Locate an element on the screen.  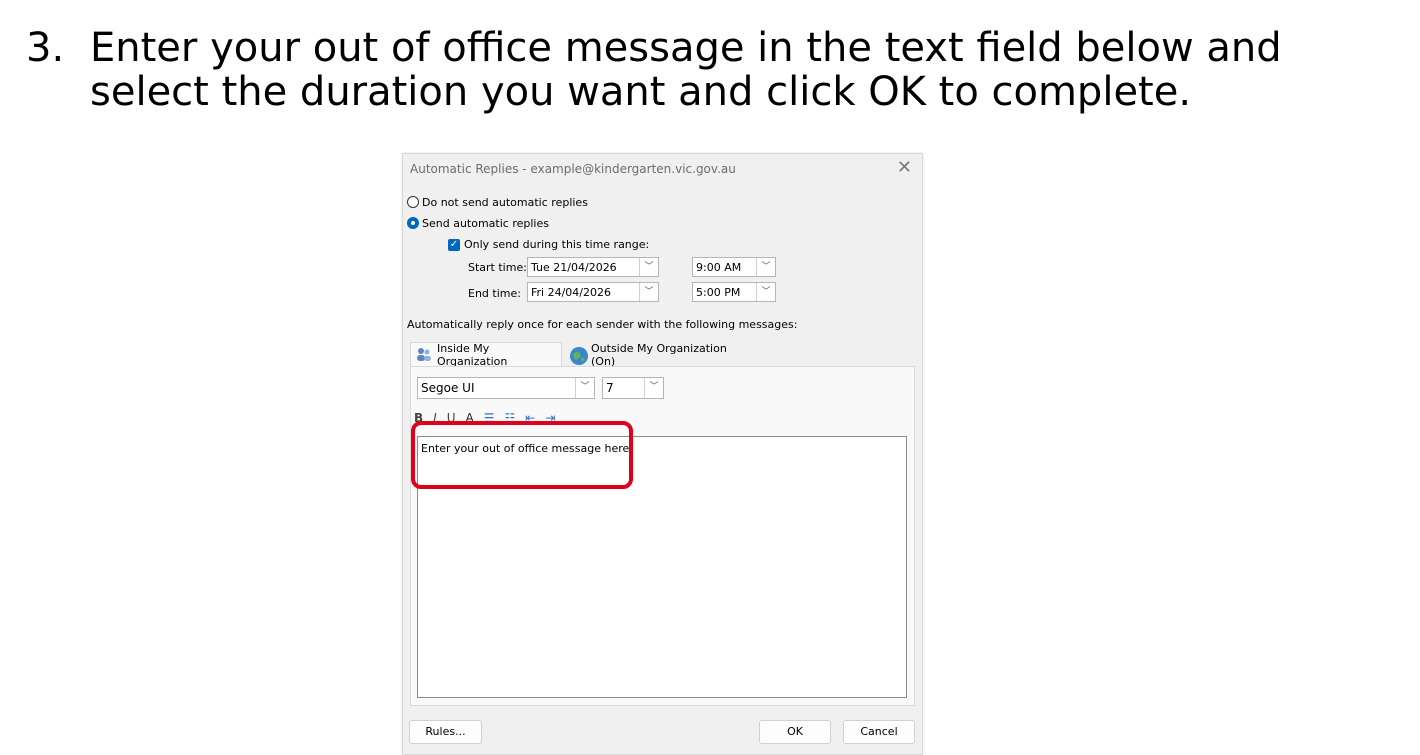
radio-button-icon is located at coordinates (413, 202).